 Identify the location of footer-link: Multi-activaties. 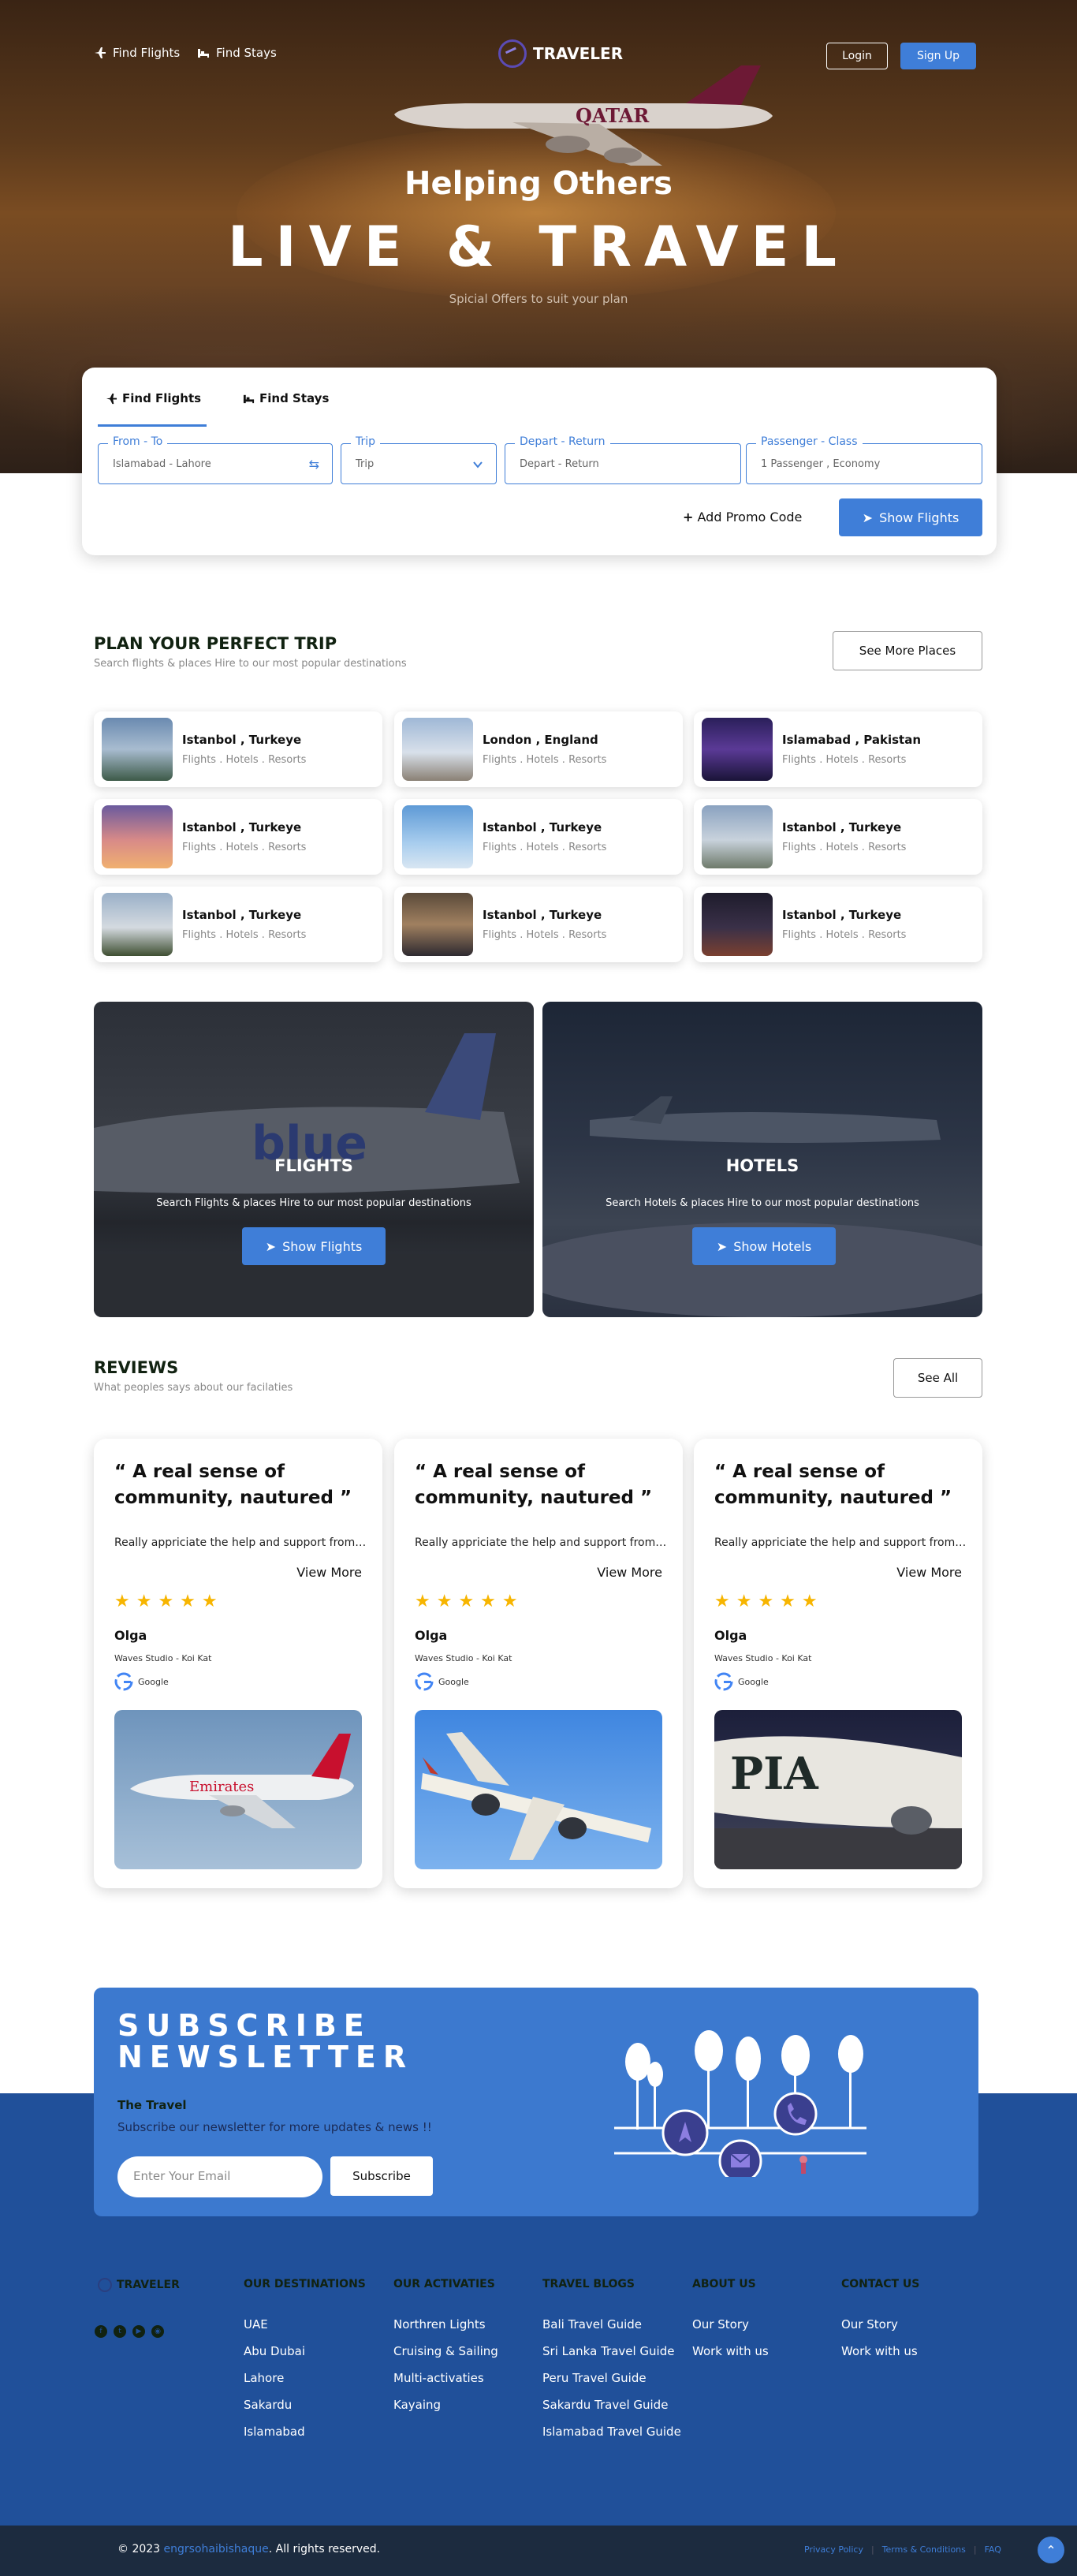
(445, 2378).